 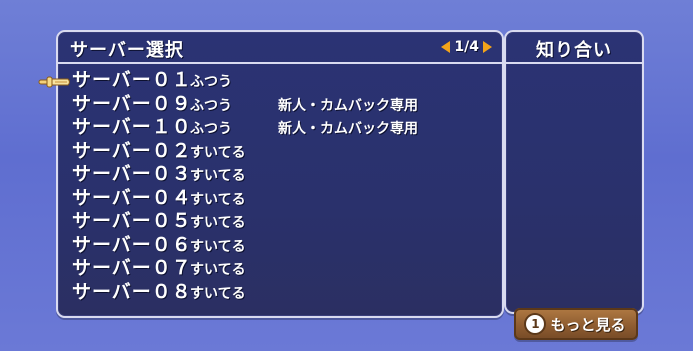 I want to click on server-row: サーバー０７すいてる, so click(x=277, y=269).